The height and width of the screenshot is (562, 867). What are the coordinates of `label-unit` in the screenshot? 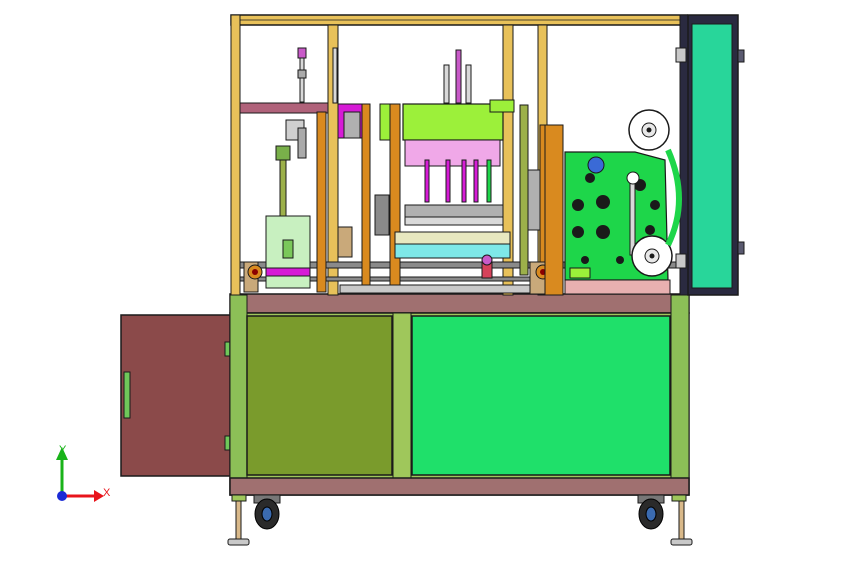 It's located at (613, 202).